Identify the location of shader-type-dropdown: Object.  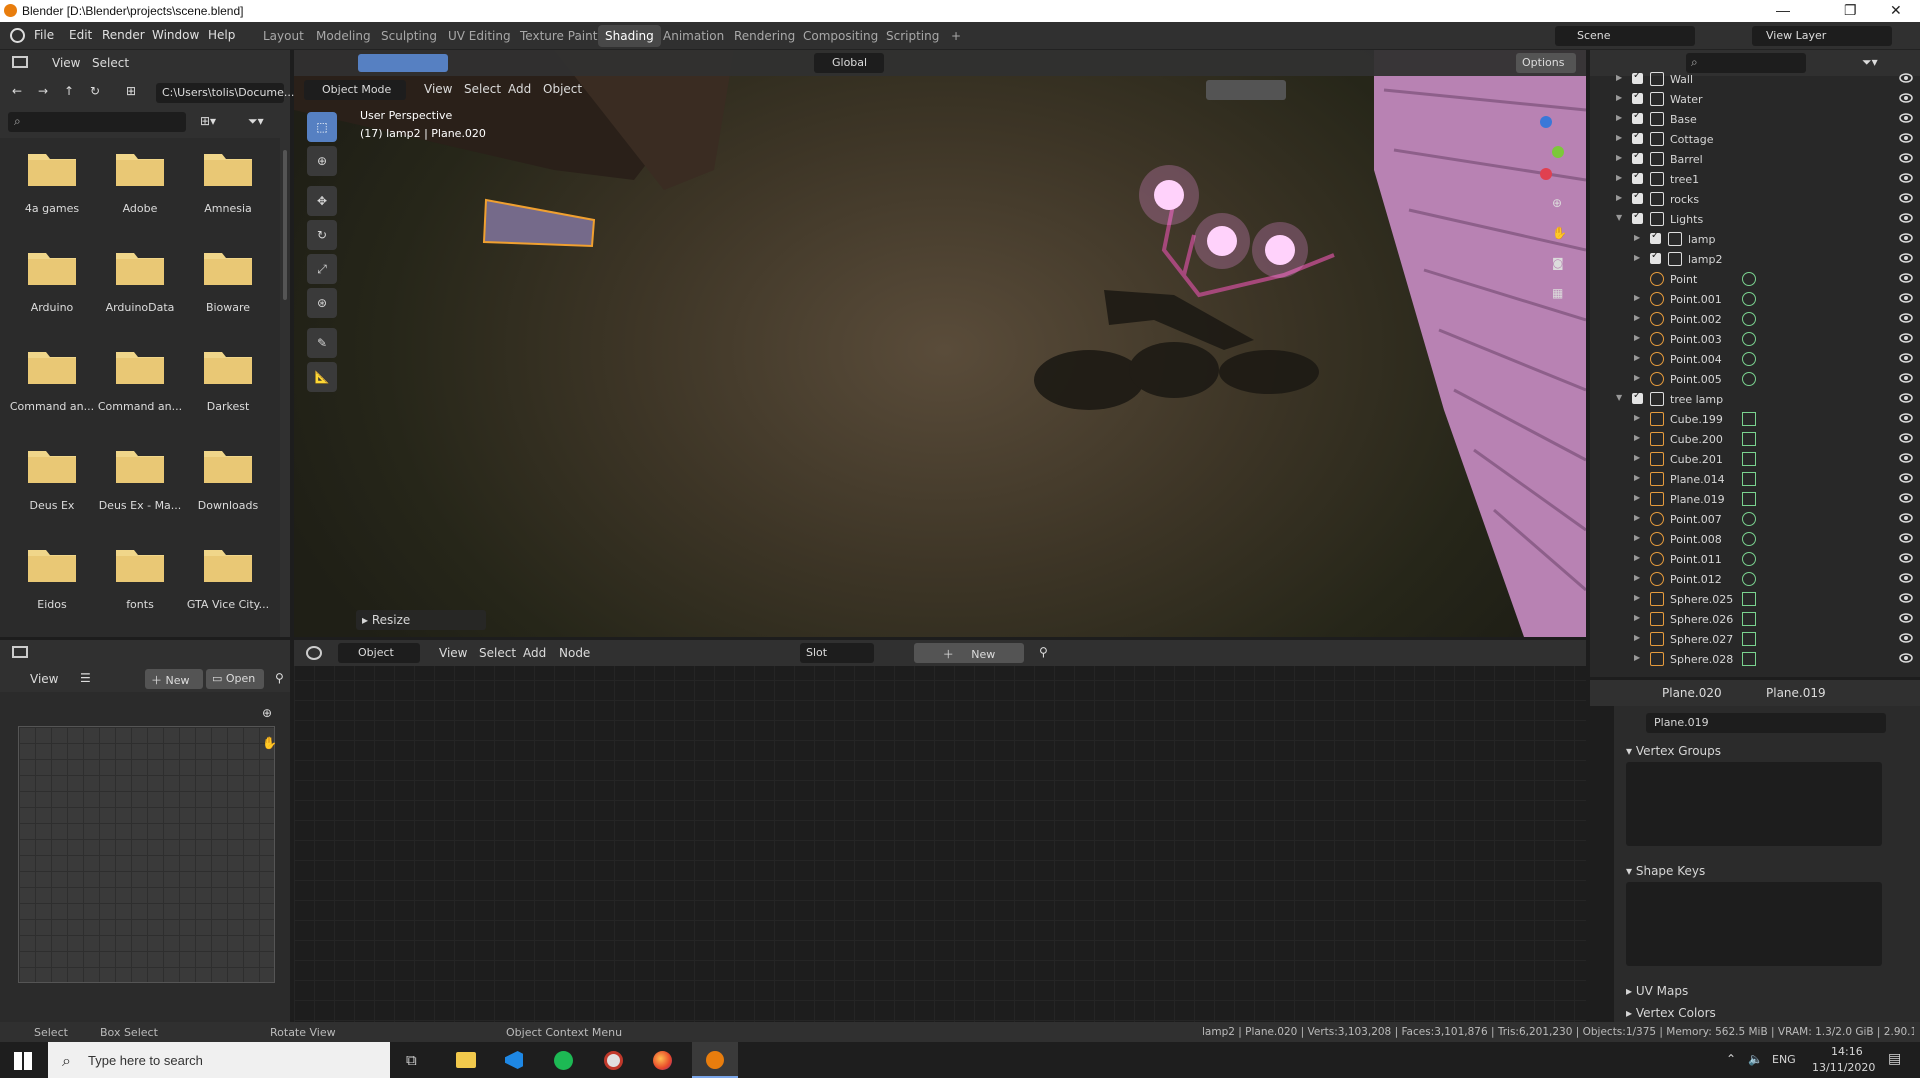
(379, 653).